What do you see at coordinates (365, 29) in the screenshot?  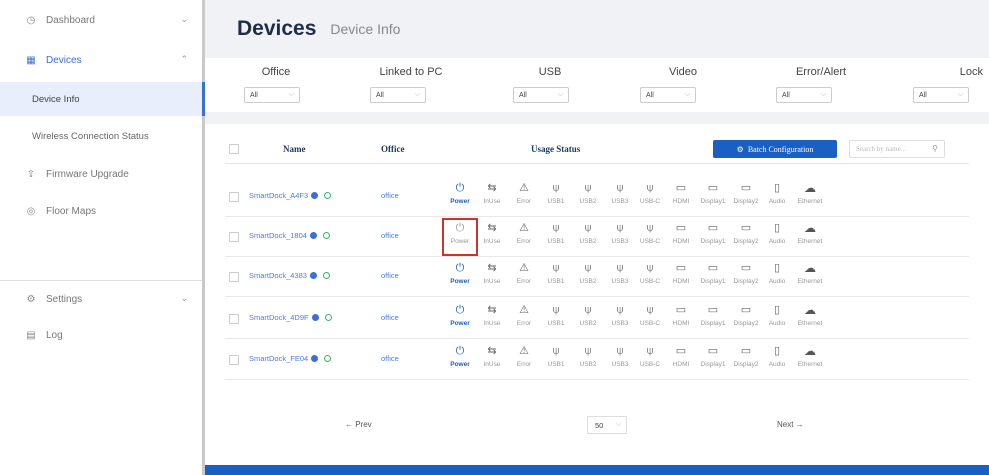 I see `page-subtitle: Device Info` at bounding box center [365, 29].